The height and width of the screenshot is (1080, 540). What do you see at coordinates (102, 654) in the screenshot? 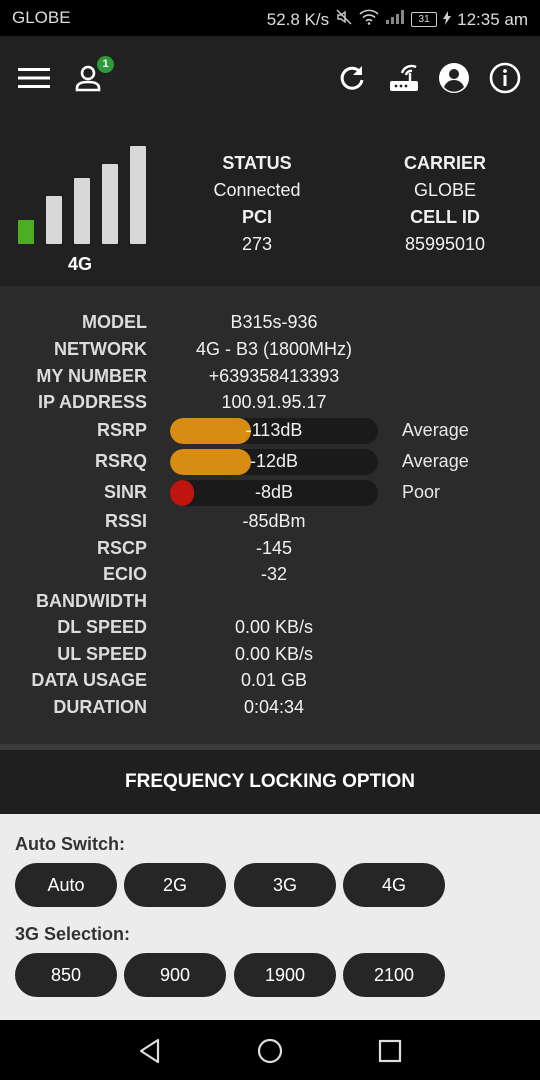
I see `ul-speed-label: UL SPEED` at bounding box center [102, 654].